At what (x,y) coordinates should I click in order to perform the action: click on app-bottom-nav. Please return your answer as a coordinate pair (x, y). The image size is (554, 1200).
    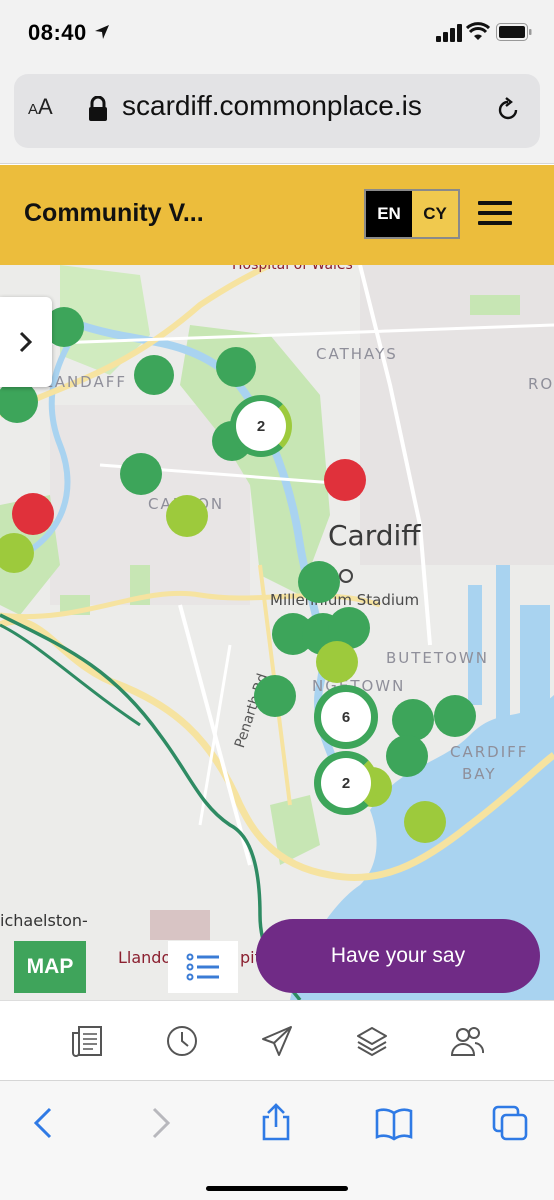
    Looking at the image, I should click on (277, 1040).